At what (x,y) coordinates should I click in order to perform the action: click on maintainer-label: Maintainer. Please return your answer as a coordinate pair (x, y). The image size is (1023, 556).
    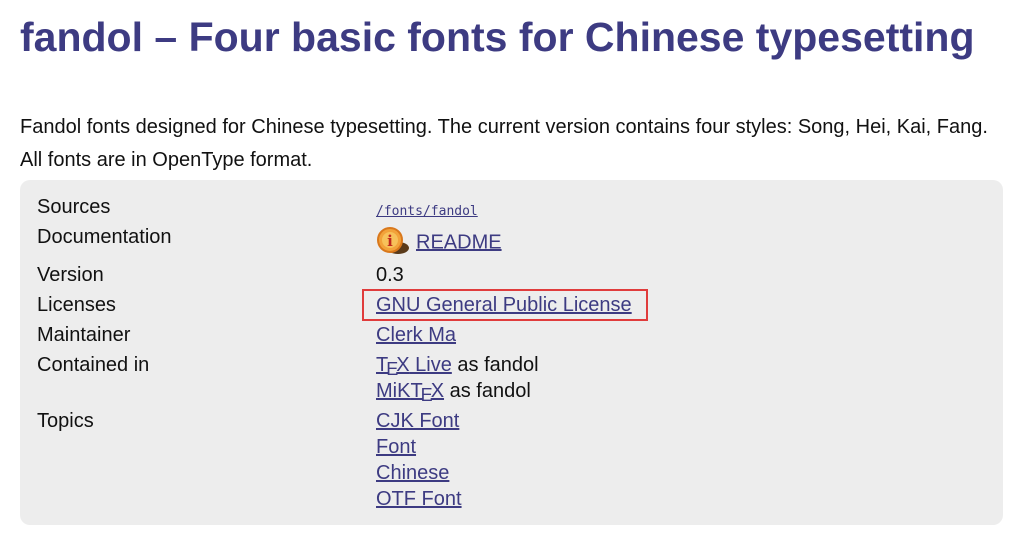
    Looking at the image, I should click on (84, 335).